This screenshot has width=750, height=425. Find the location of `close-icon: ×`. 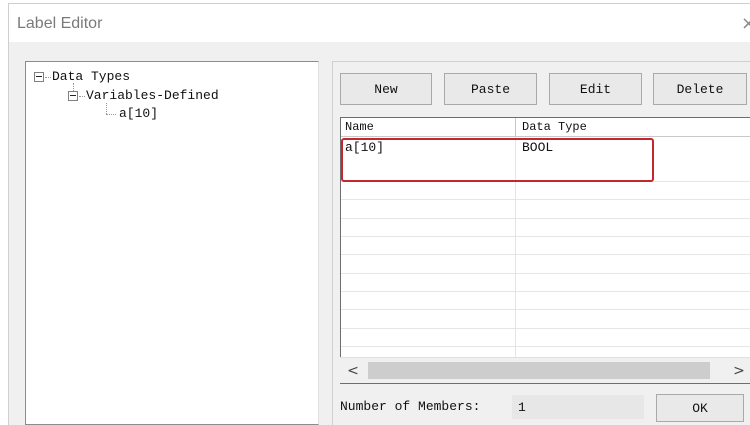

close-icon: × is located at coordinates (745, 23).